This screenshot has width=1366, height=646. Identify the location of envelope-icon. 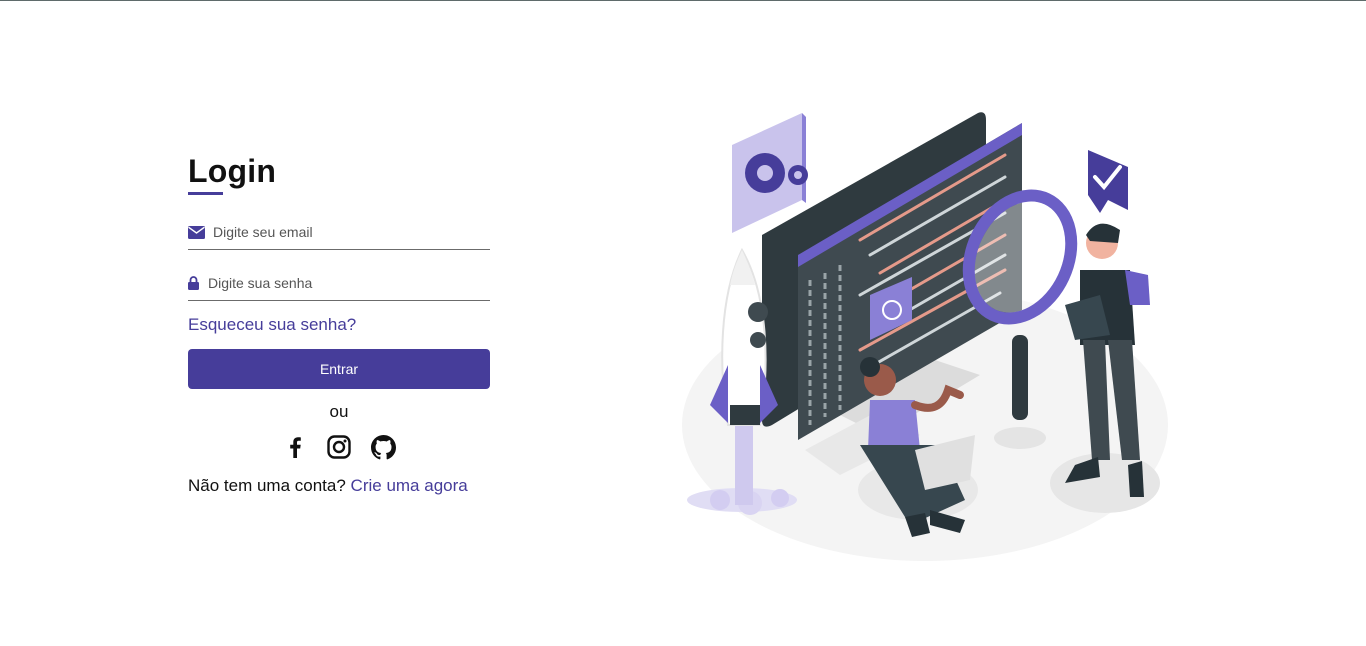
(197, 232).